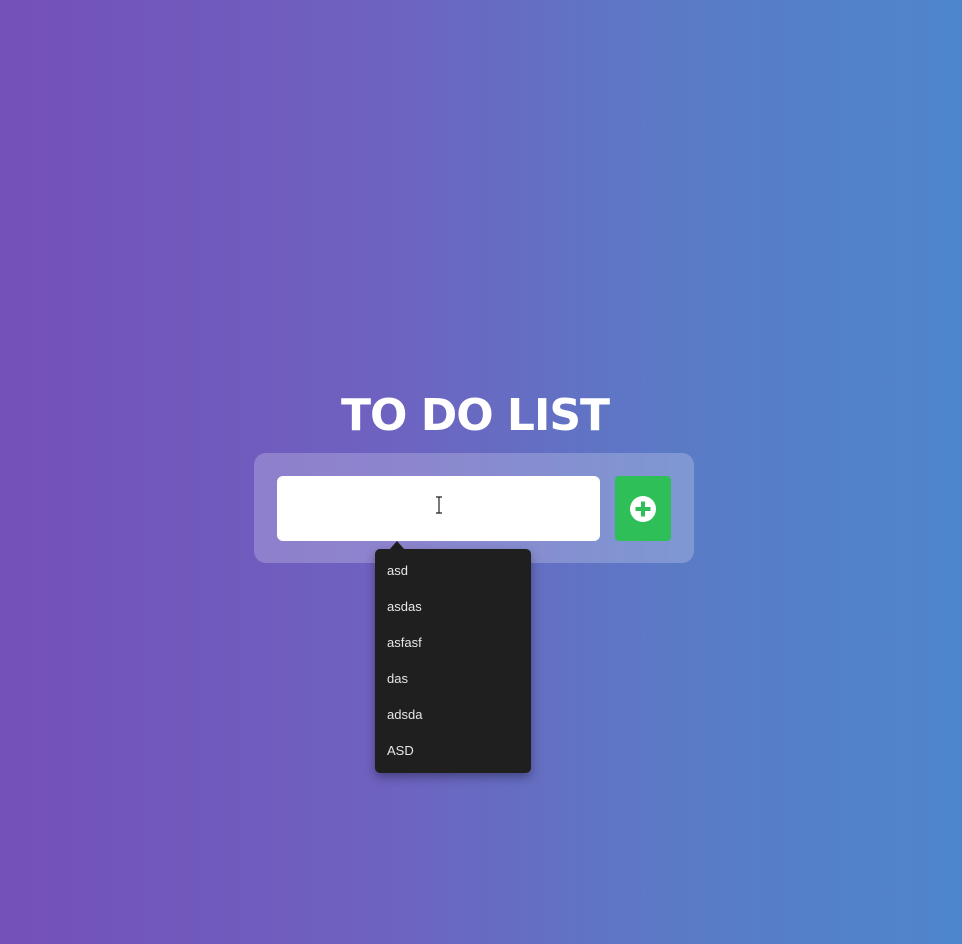  What do you see at coordinates (453, 571) in the screenshot?
I see `autocomplete-item: asd` at bounding box center [453, 571].